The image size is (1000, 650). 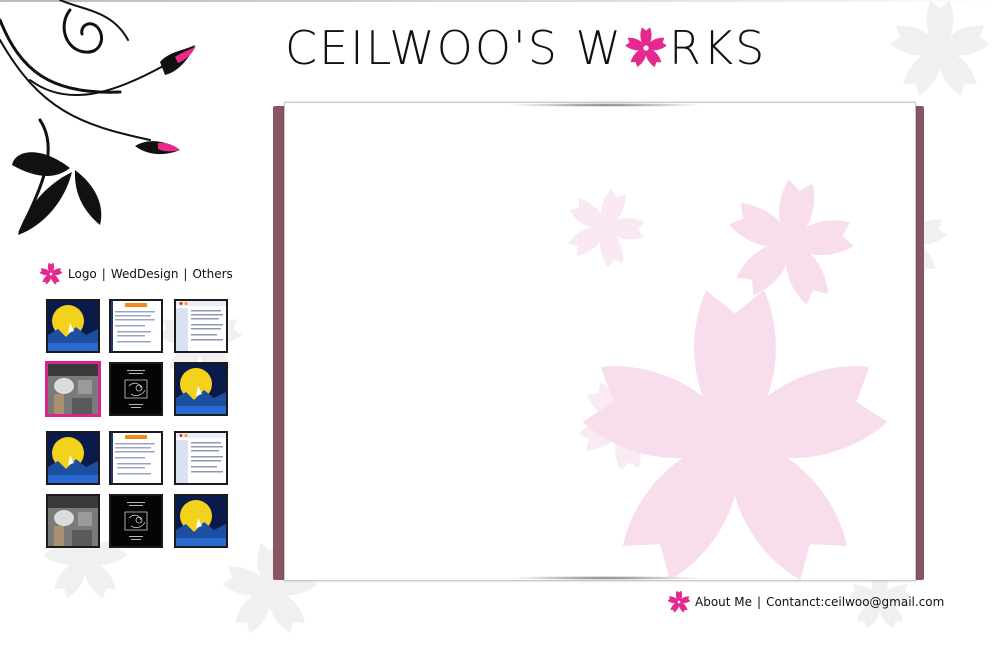 What do you see at coordinates (145, 274) in the screenshot?
I see `nav-link-wed-design: WedDesign` at bounding box center [145, 274].